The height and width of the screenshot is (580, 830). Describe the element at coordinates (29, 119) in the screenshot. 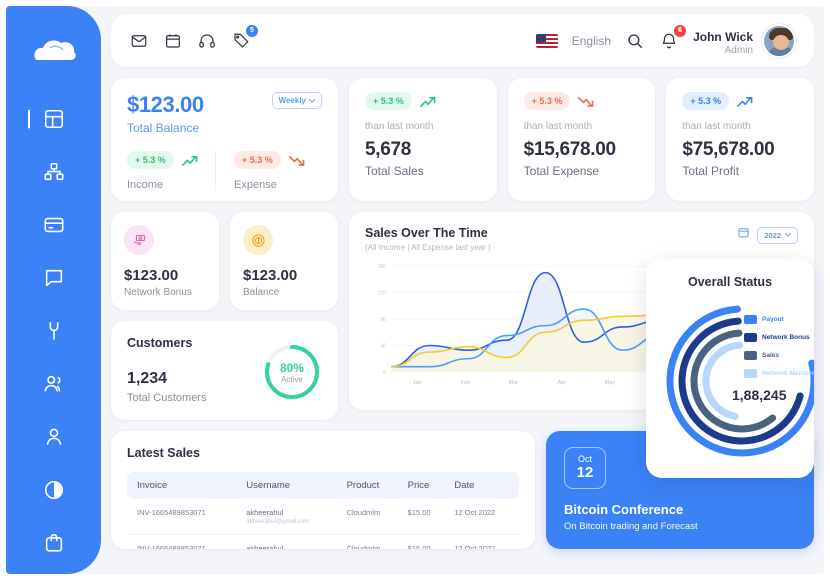

I see `active-indicator` at that location.